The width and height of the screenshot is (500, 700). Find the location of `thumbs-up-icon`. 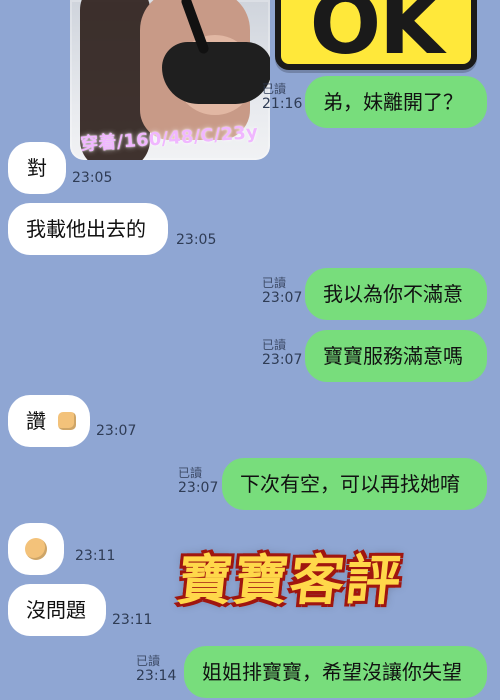

thumbs-up-icon is located at coordinates (67, 421).